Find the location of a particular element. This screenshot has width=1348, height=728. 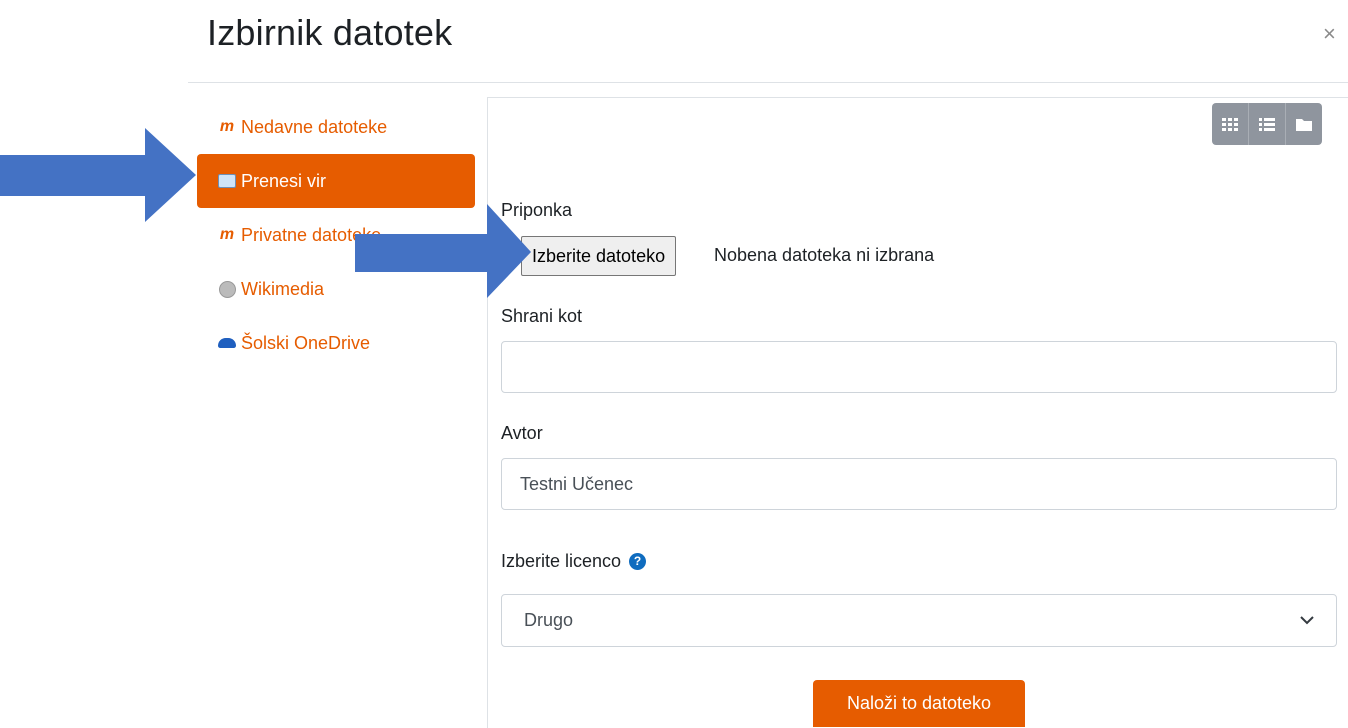

repo-item-upload: Prenesi vir is located at coordinates (336, 181).